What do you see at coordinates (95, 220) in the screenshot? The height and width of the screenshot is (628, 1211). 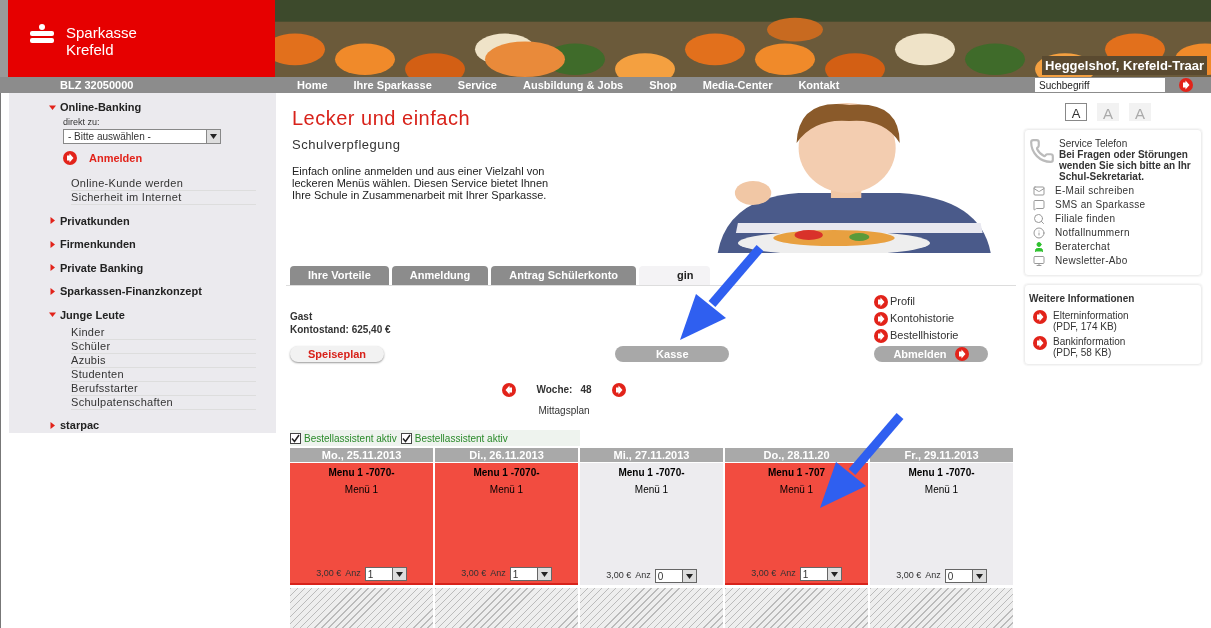 I see `sidebar-item: Privatkunden` at bounding box center [95, 220].